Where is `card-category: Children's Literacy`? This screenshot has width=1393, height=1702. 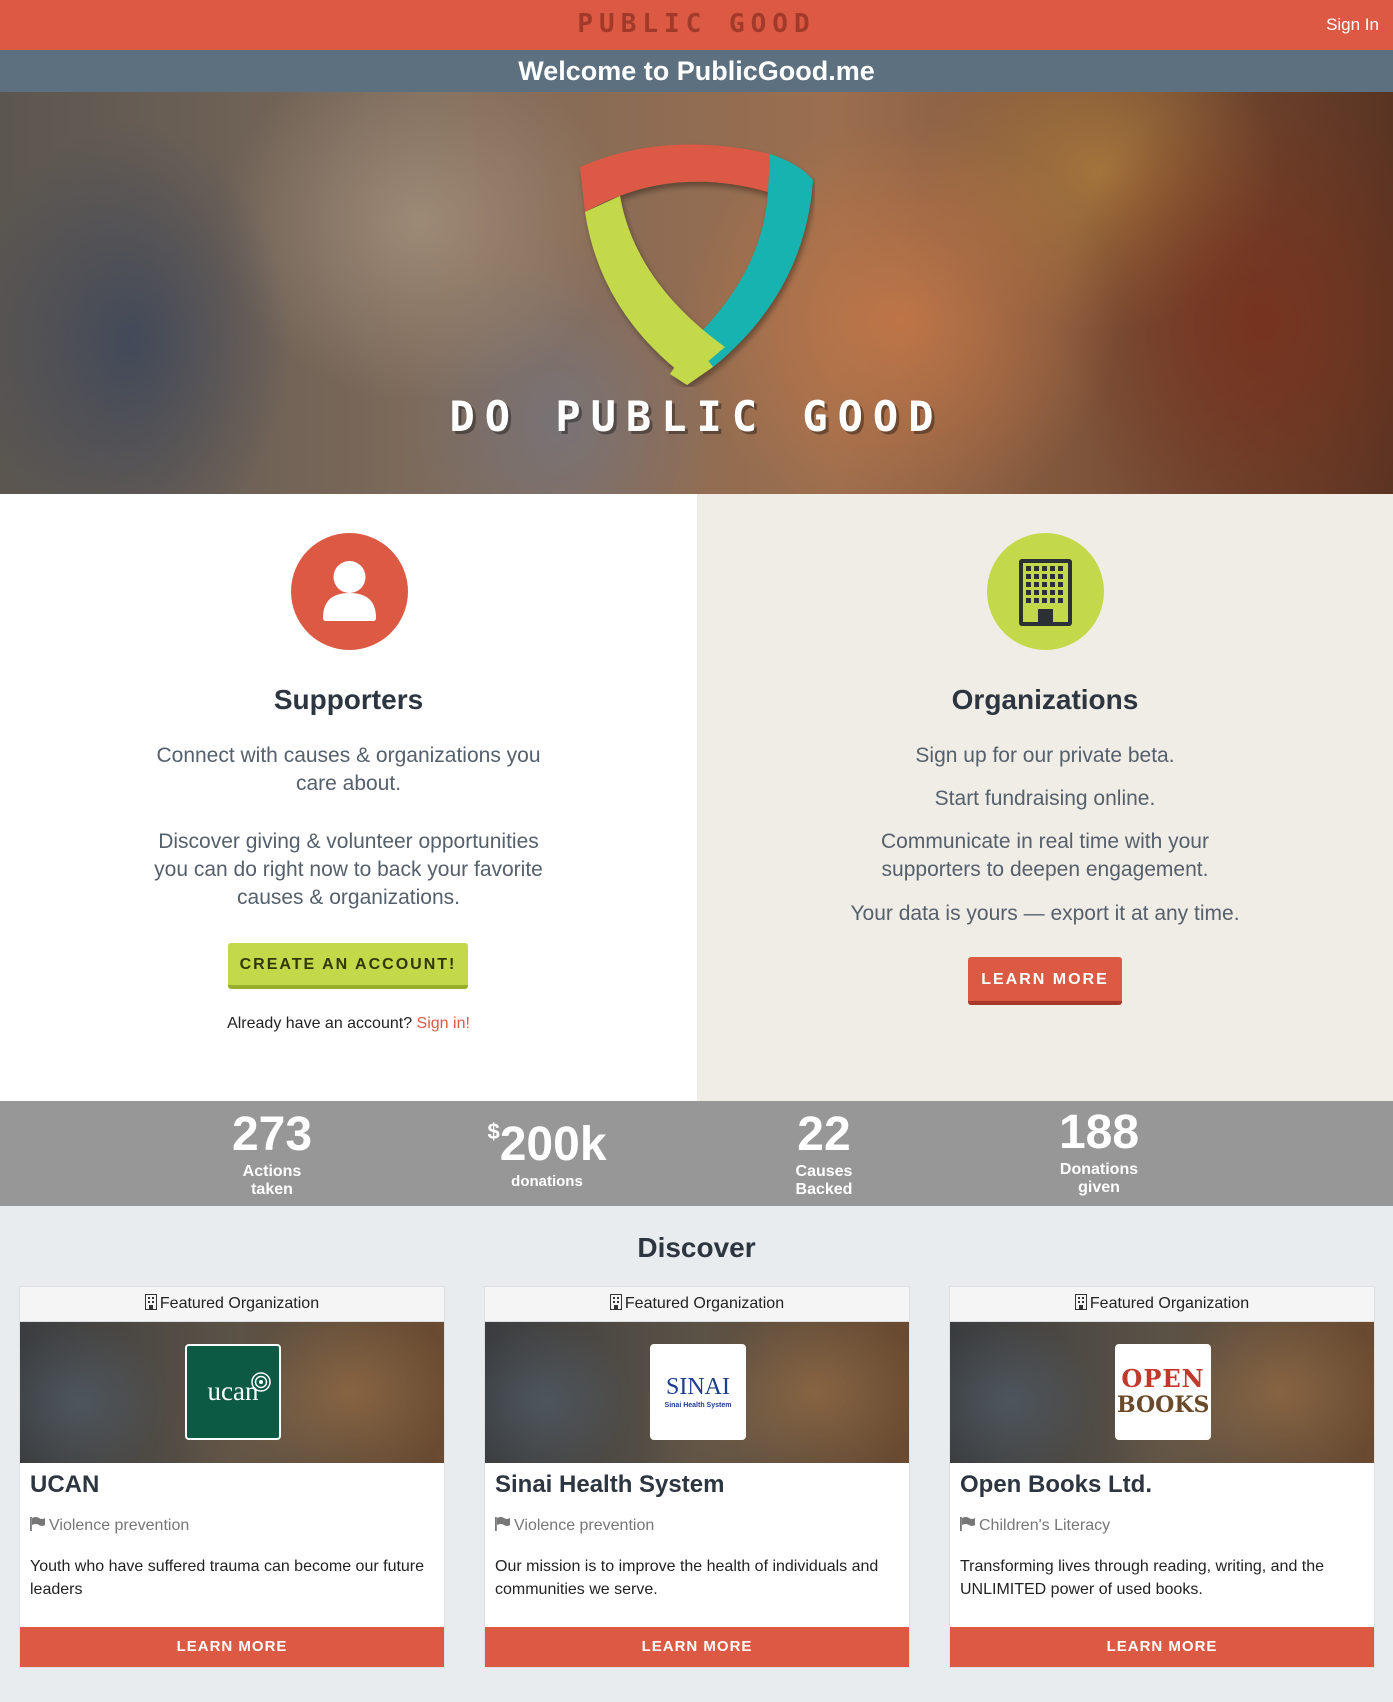
card-category: Children's Literacy is located at coordinates (1035, 1526).